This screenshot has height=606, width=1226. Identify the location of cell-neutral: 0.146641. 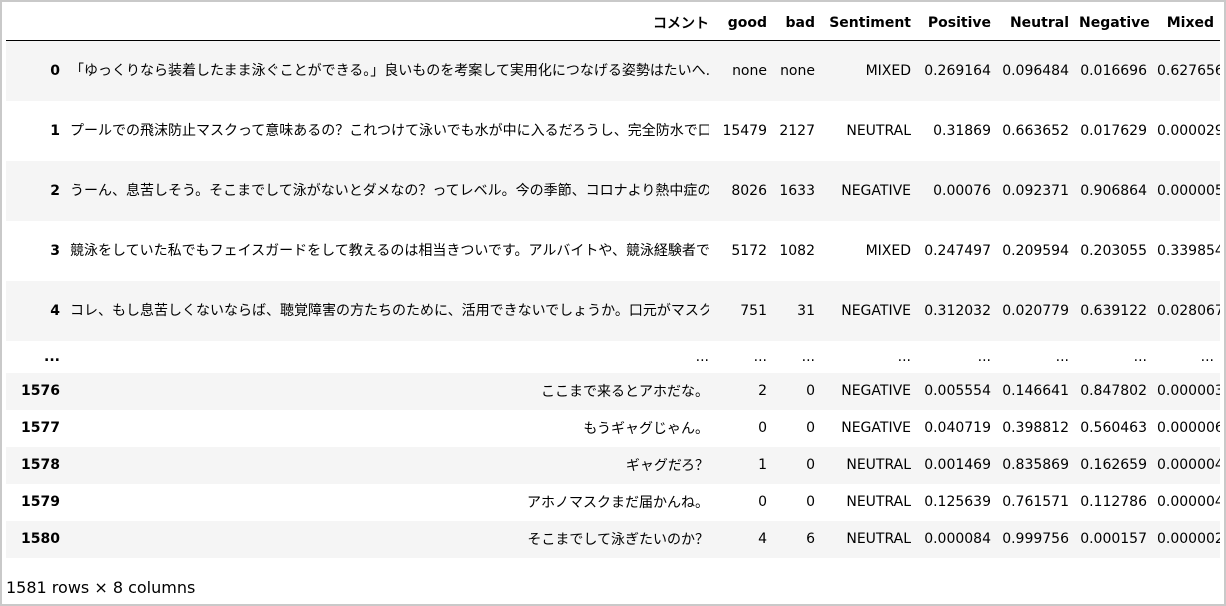
(1035, 391).